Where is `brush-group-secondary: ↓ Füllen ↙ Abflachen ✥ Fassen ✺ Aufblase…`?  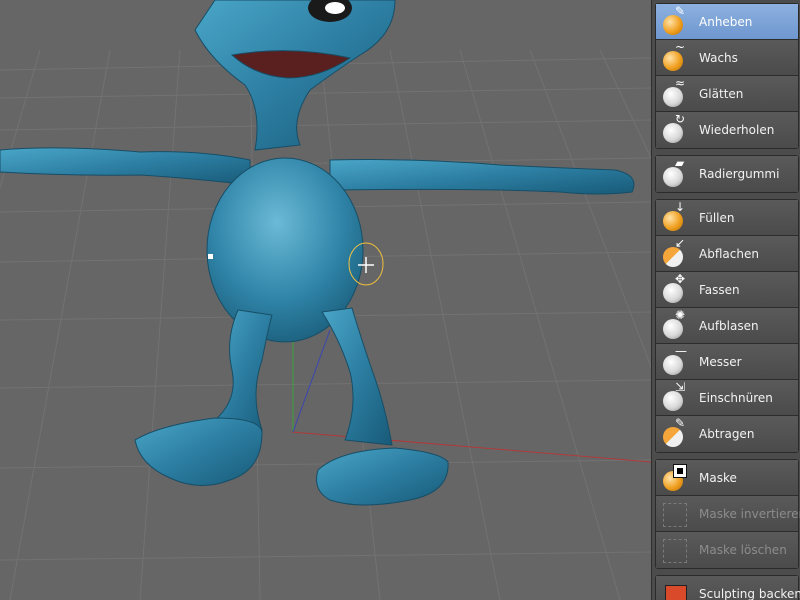 brush-group-secondary: ↓ Füllen ↙ Abflachen ✥ Fassen ✺ Aufblase… is located at coordinates (727, 326).